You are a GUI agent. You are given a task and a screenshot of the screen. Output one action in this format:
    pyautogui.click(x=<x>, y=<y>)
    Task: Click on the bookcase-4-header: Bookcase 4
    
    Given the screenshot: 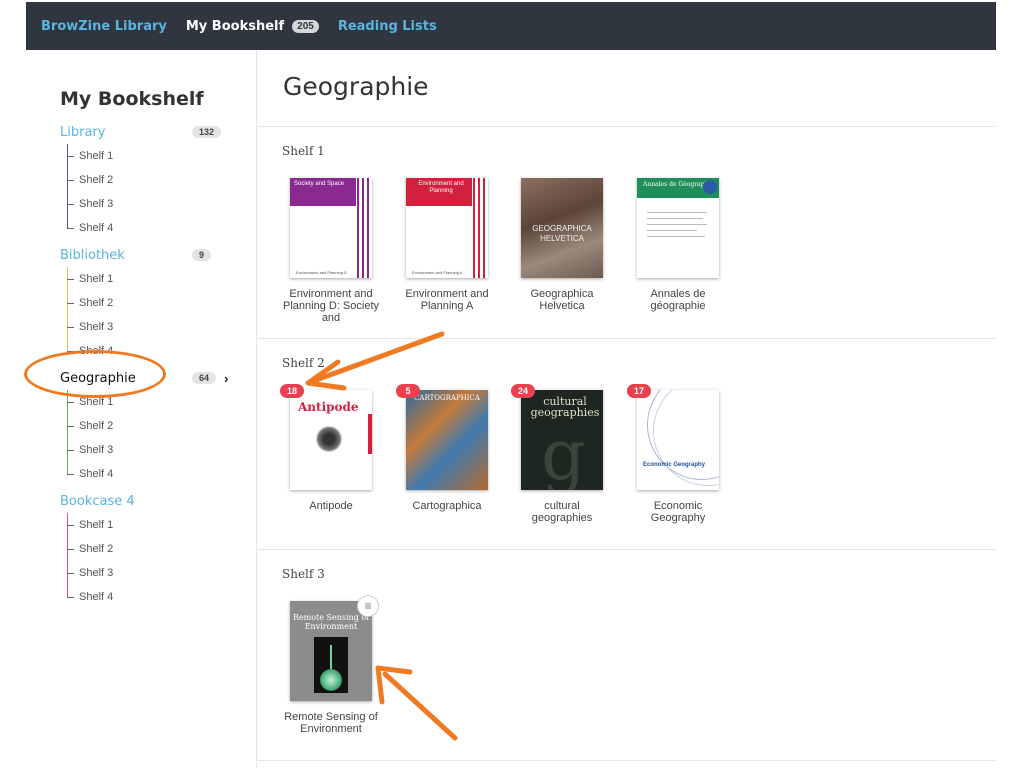 What is the action you would take?
    pyautogui.click(x=155, y=501)
    